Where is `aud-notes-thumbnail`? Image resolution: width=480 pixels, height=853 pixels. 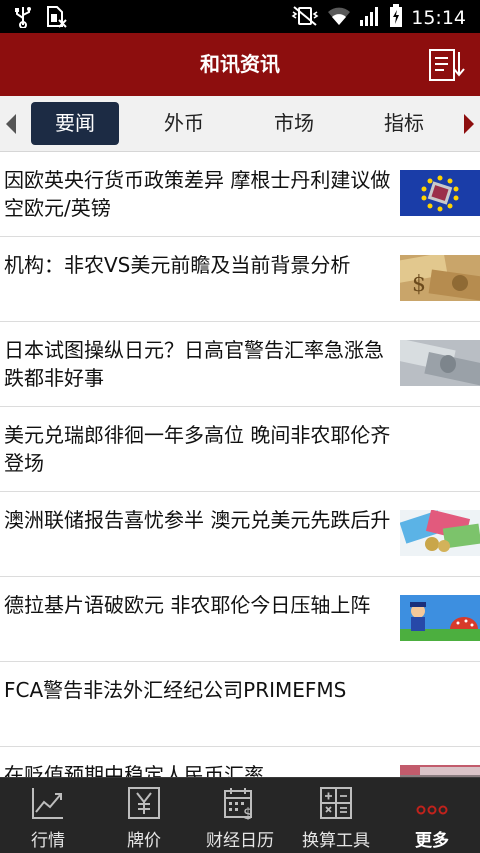 aud-notes-thumbnail is located at coordinates (440, 533).